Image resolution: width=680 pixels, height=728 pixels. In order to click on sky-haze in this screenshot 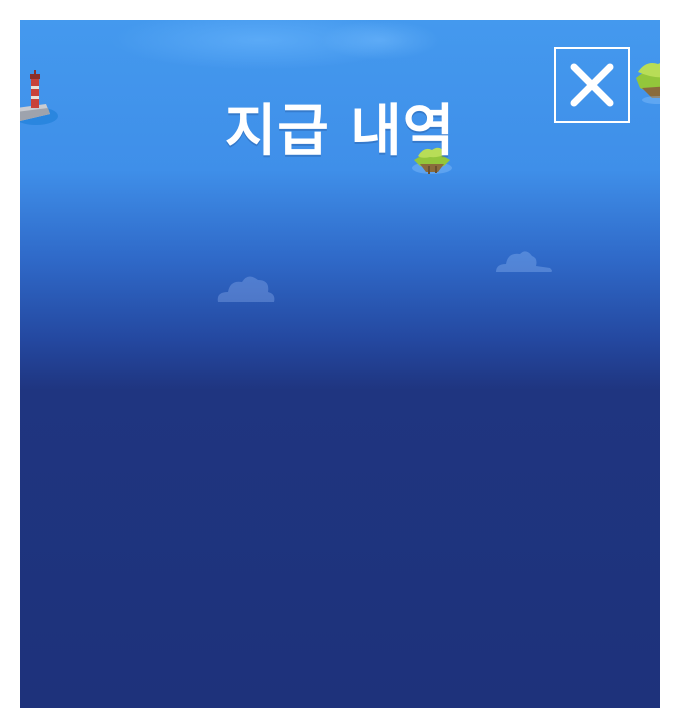, I will do `click(380, 40)`.